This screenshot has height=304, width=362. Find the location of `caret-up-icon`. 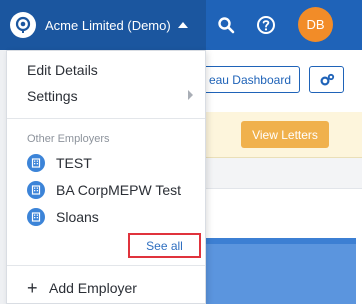

caret-up-icon is located at coordinates (182, 25).